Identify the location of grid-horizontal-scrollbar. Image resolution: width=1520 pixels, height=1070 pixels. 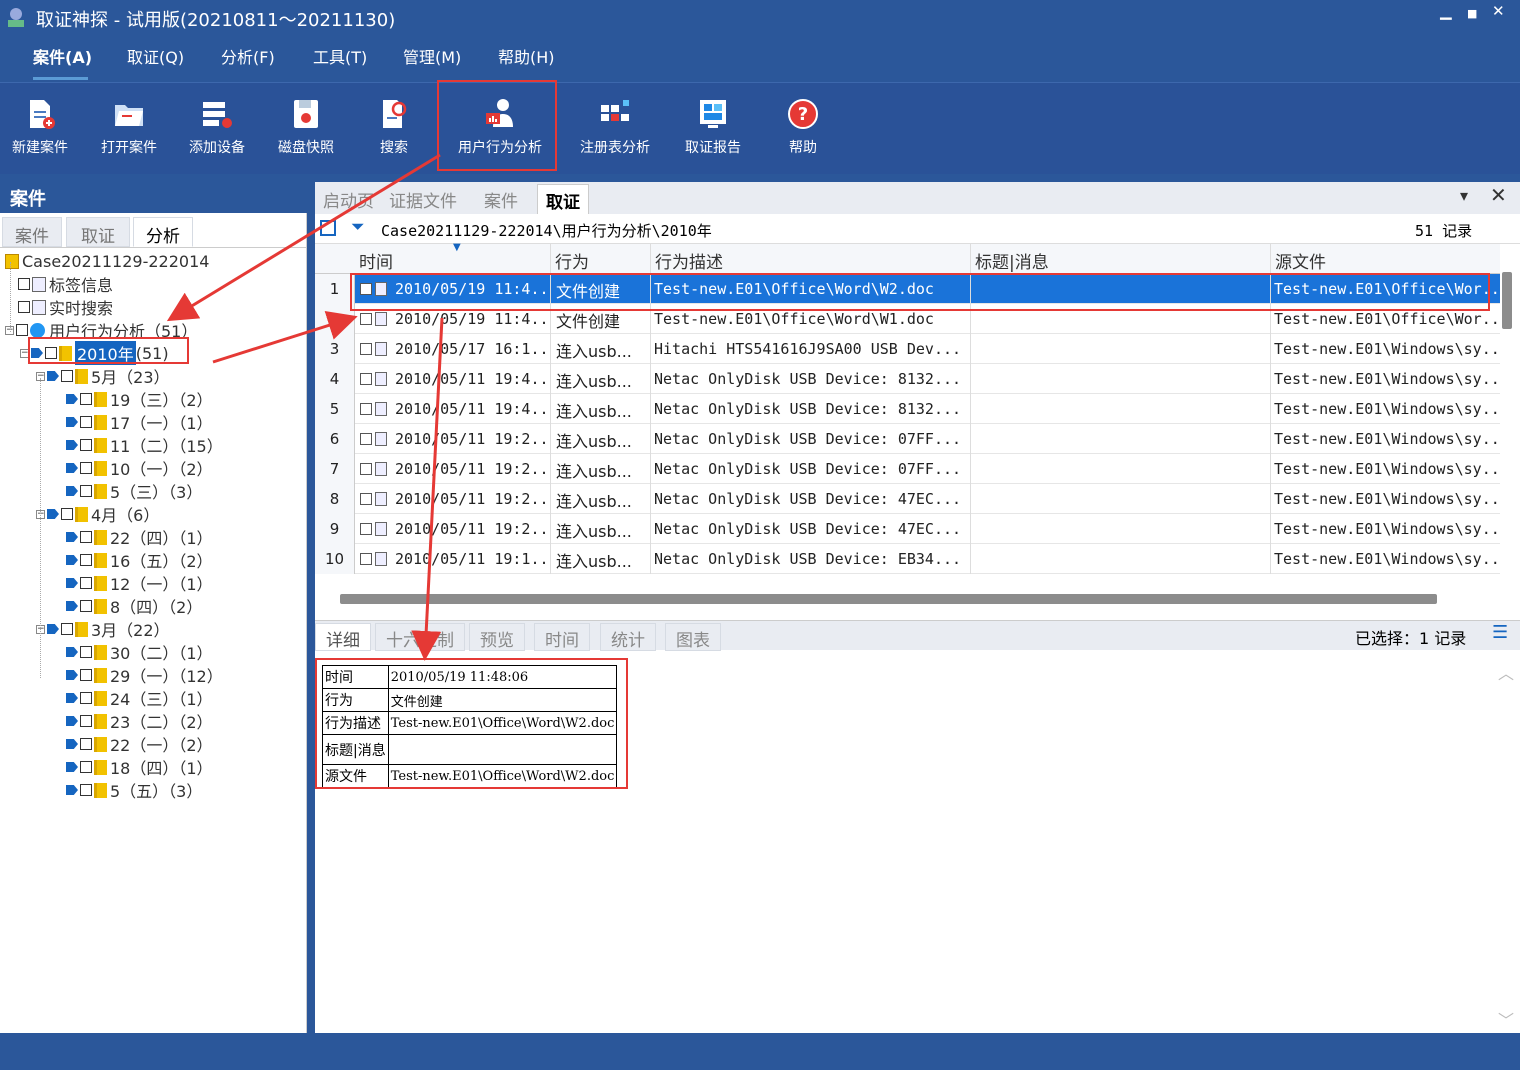
(888, 599).